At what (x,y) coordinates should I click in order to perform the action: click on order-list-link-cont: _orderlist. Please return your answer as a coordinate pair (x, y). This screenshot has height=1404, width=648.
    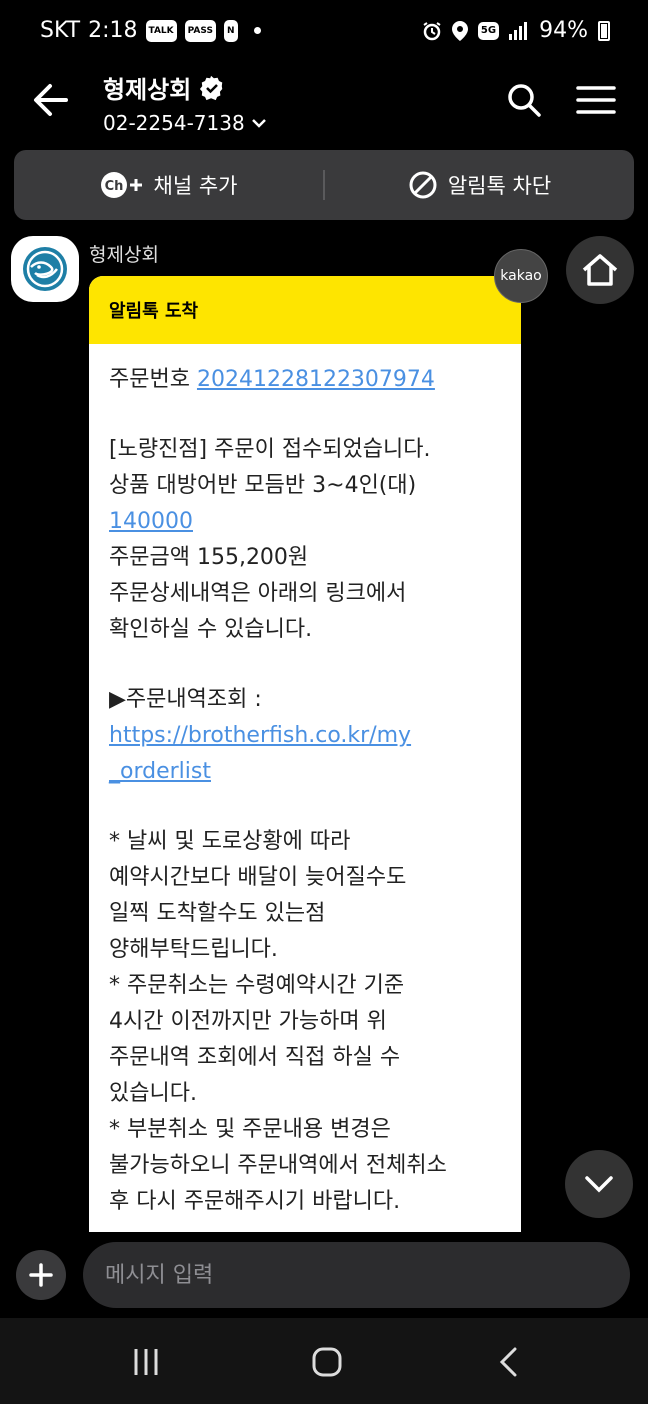
    Looking at the image, I should click on (160, 771).